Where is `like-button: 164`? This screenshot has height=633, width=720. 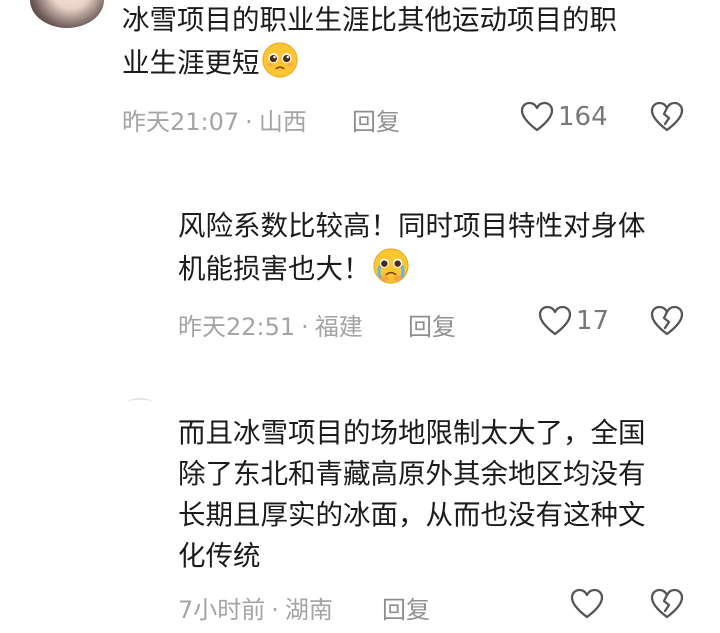
like-button: 164 is located at coordinates (564, 117).